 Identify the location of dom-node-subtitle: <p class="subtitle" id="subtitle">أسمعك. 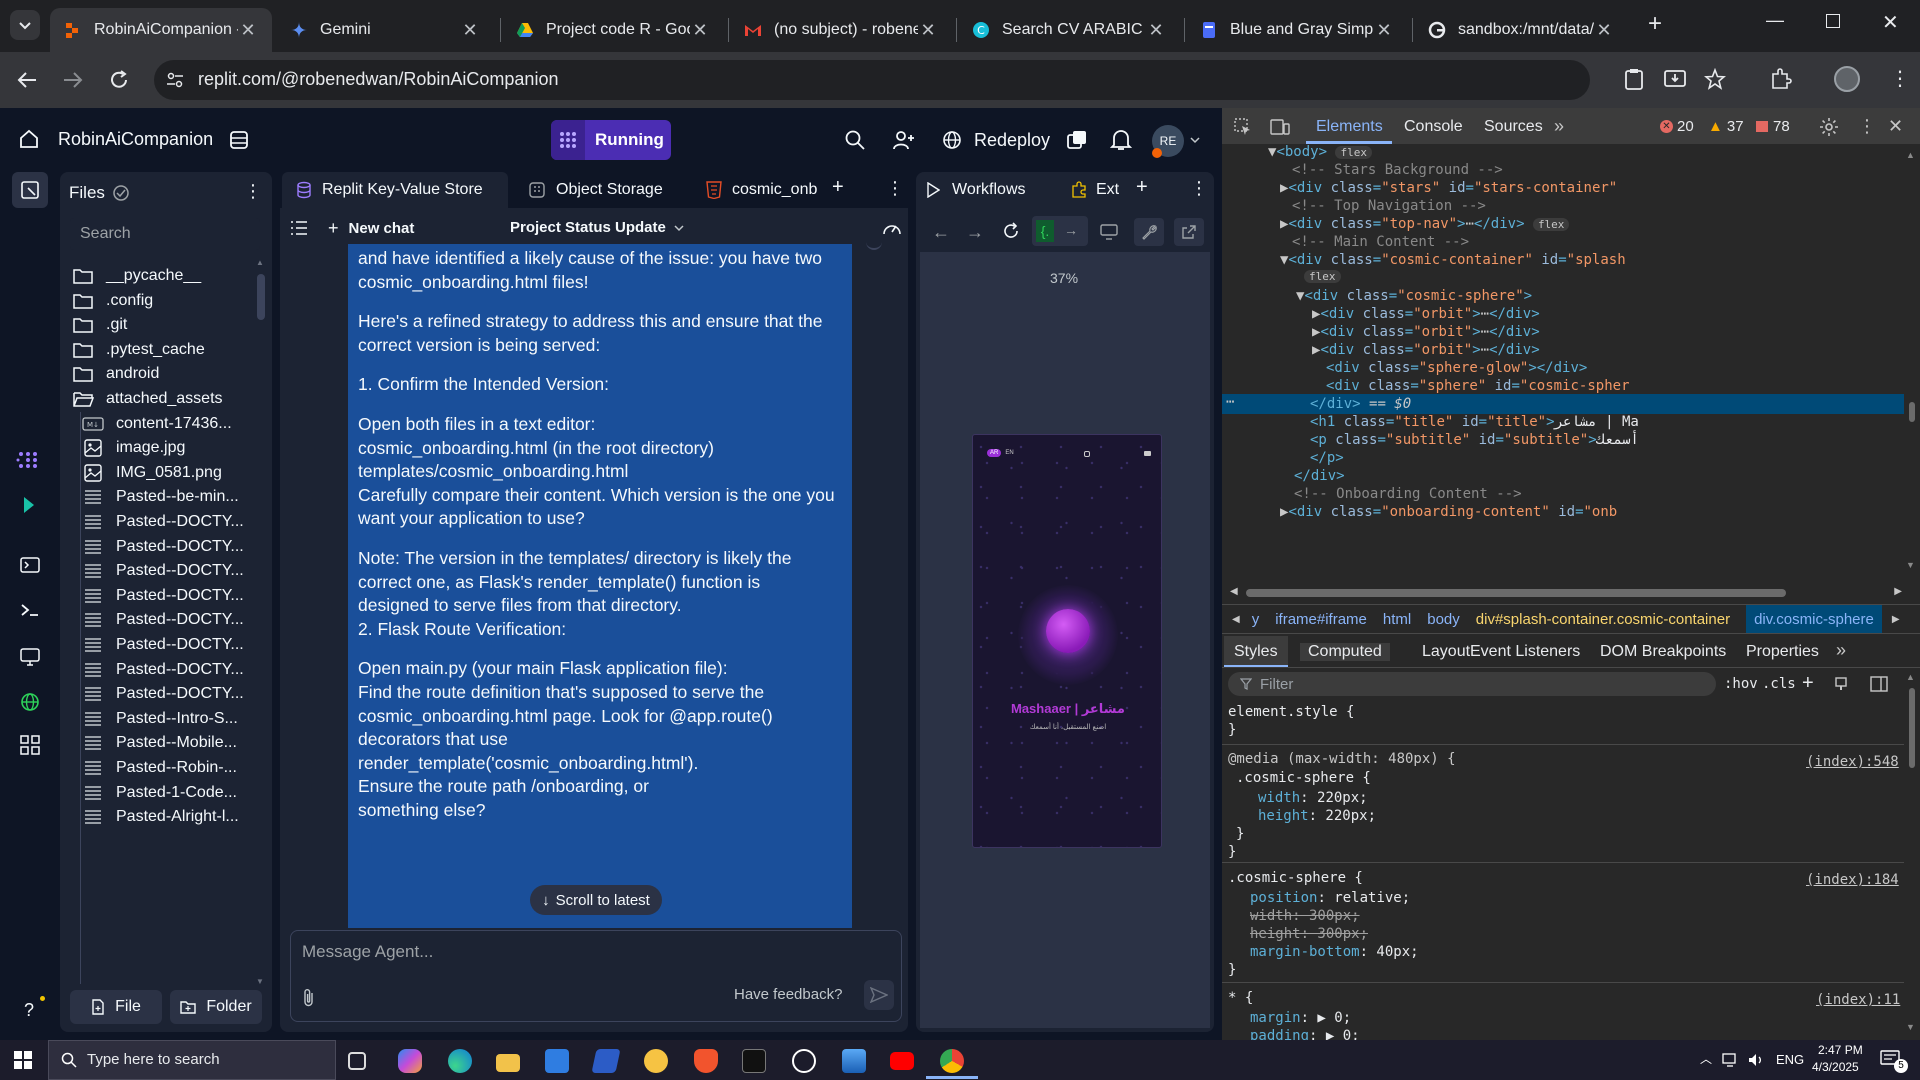
(1474, 440).